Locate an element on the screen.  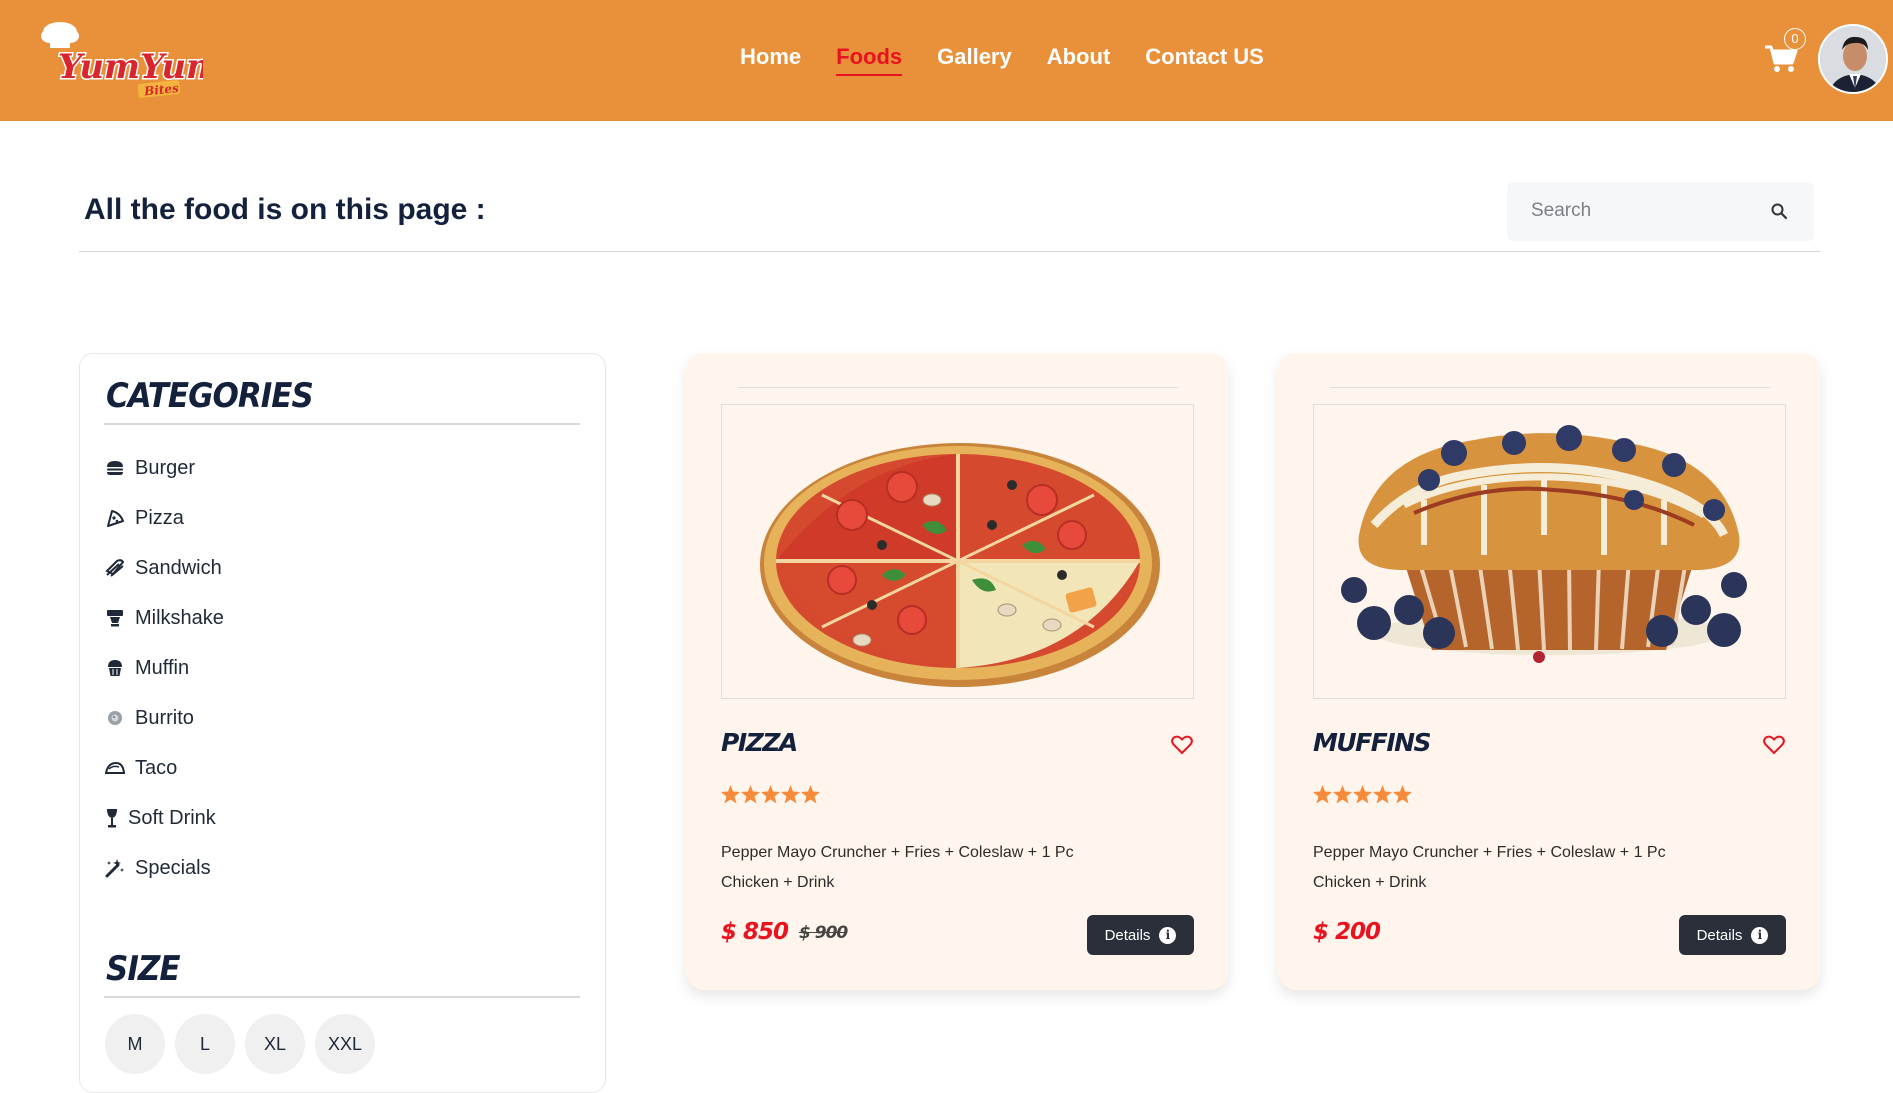
burrito-icon is located at coordinates (115, 718).